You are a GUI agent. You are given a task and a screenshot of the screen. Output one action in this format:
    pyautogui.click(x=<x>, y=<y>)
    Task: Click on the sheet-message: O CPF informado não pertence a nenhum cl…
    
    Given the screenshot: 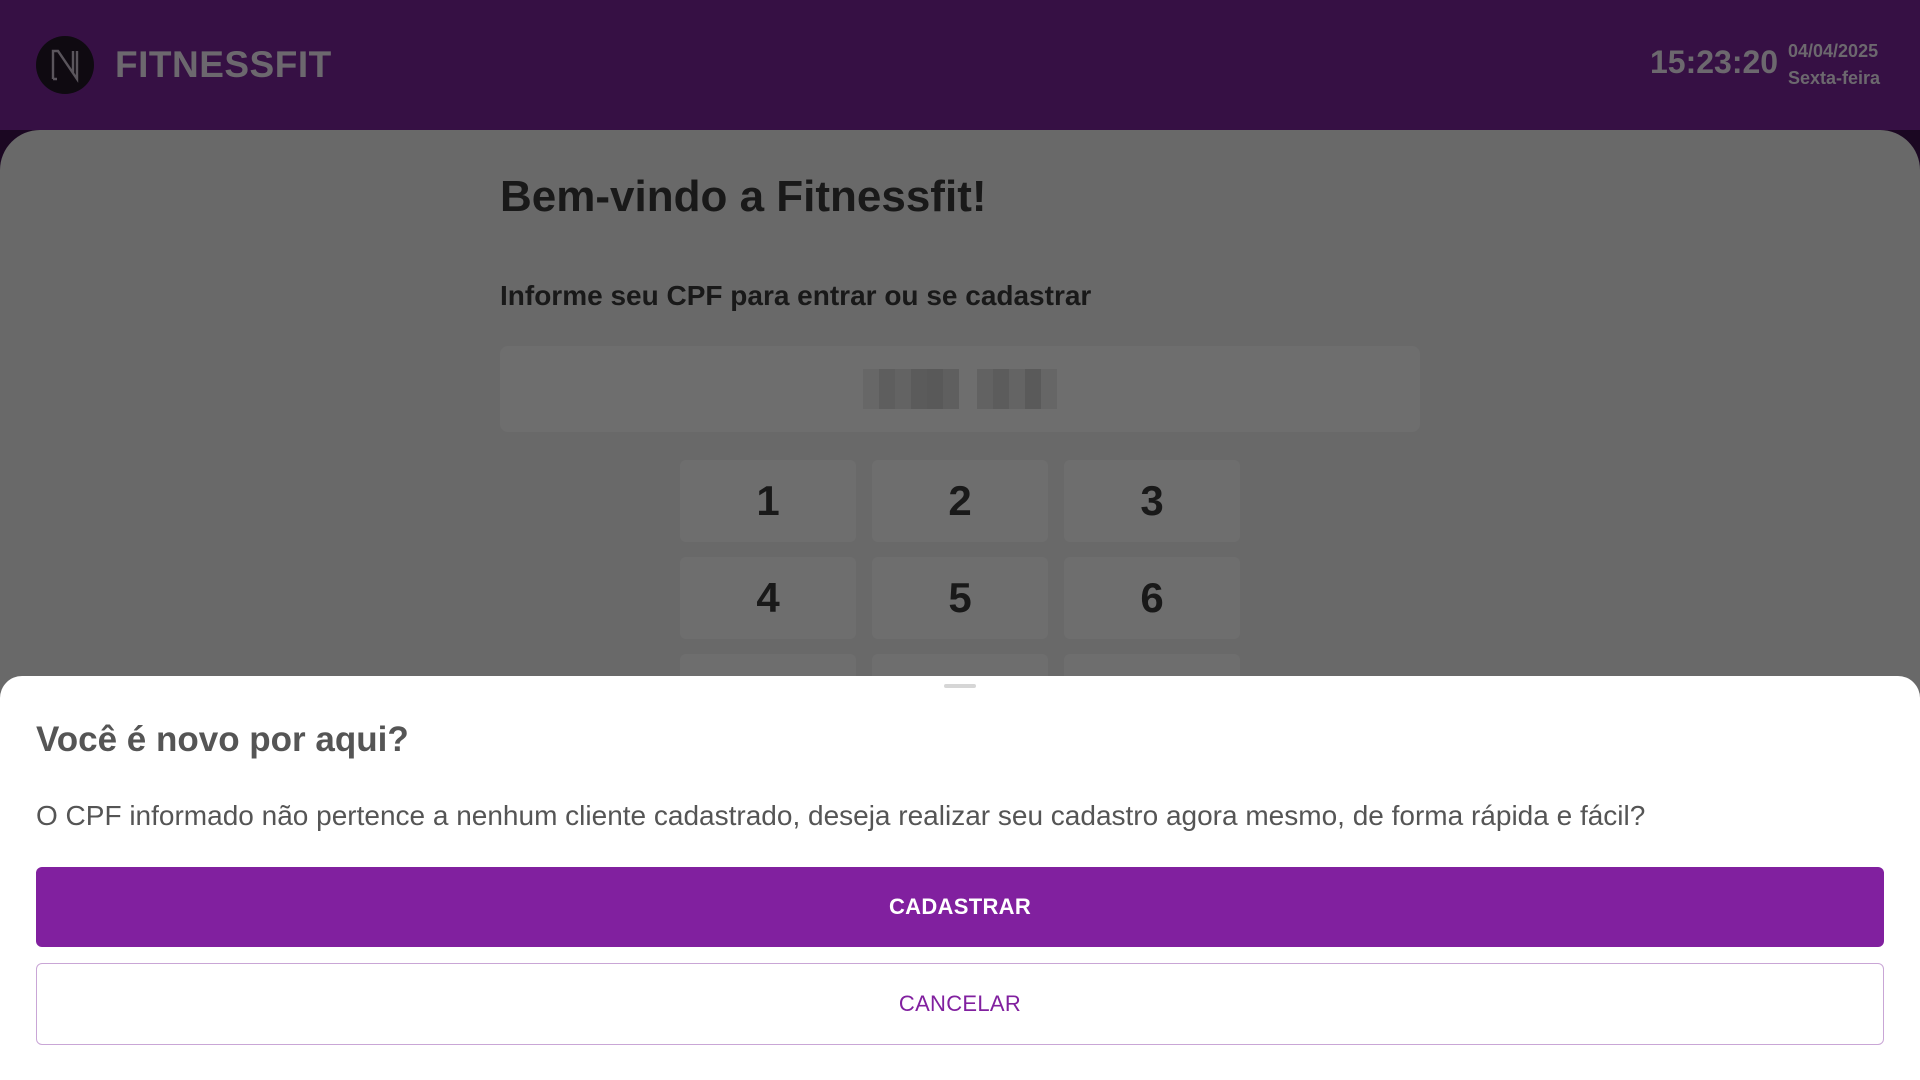 What is the action you would take?
    pyautogui.click(x=841, y=815)
    